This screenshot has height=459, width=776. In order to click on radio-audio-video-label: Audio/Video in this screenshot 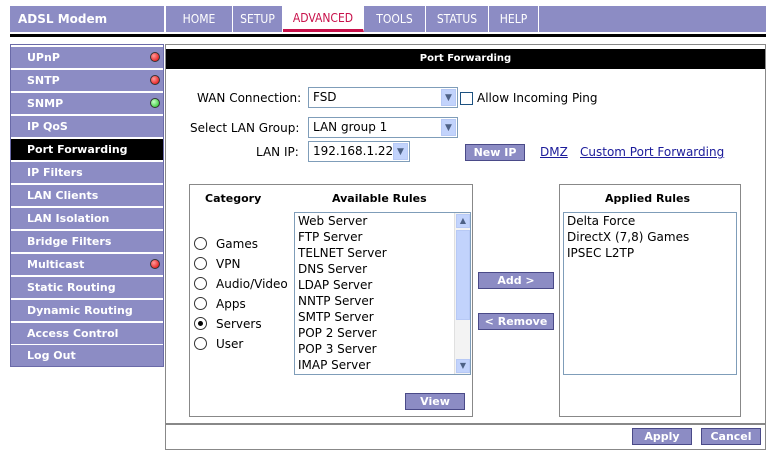, I will do `click(252, 284)`.